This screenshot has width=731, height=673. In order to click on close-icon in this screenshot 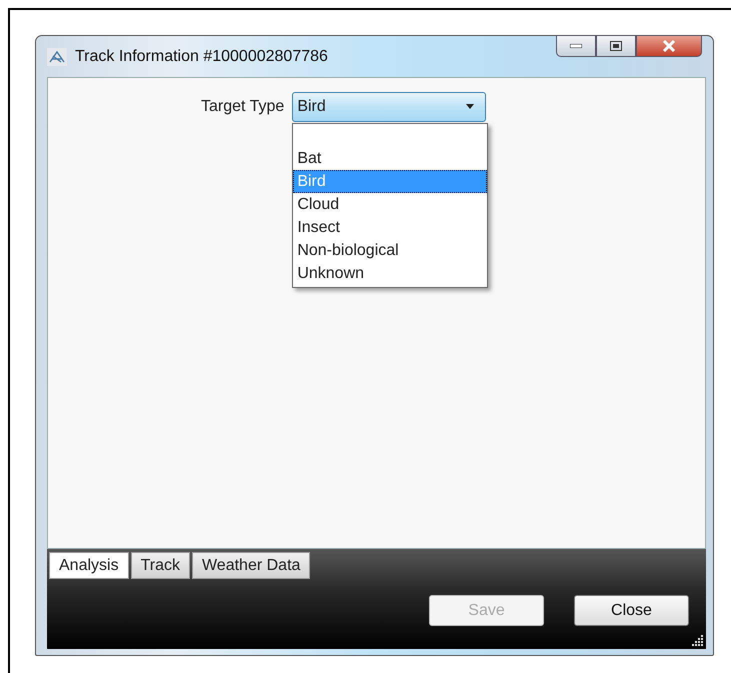, I will do `click(669, 46)`.